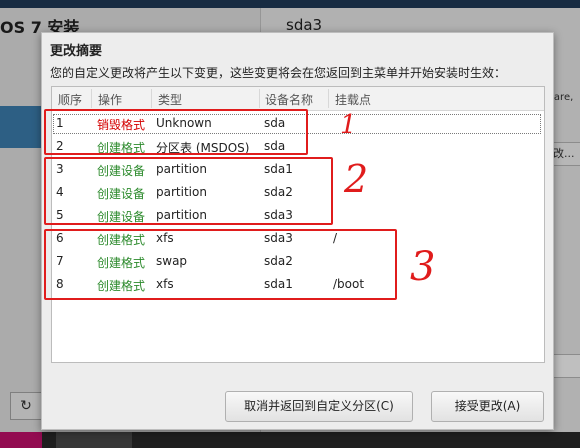 Image resolution: width=580 pixels, height=448 pixels. Describe the element at coordinates (319, 406) in the screenshot. I see `cancel-button: 取消并返回到自定义分区(C)` at that location.